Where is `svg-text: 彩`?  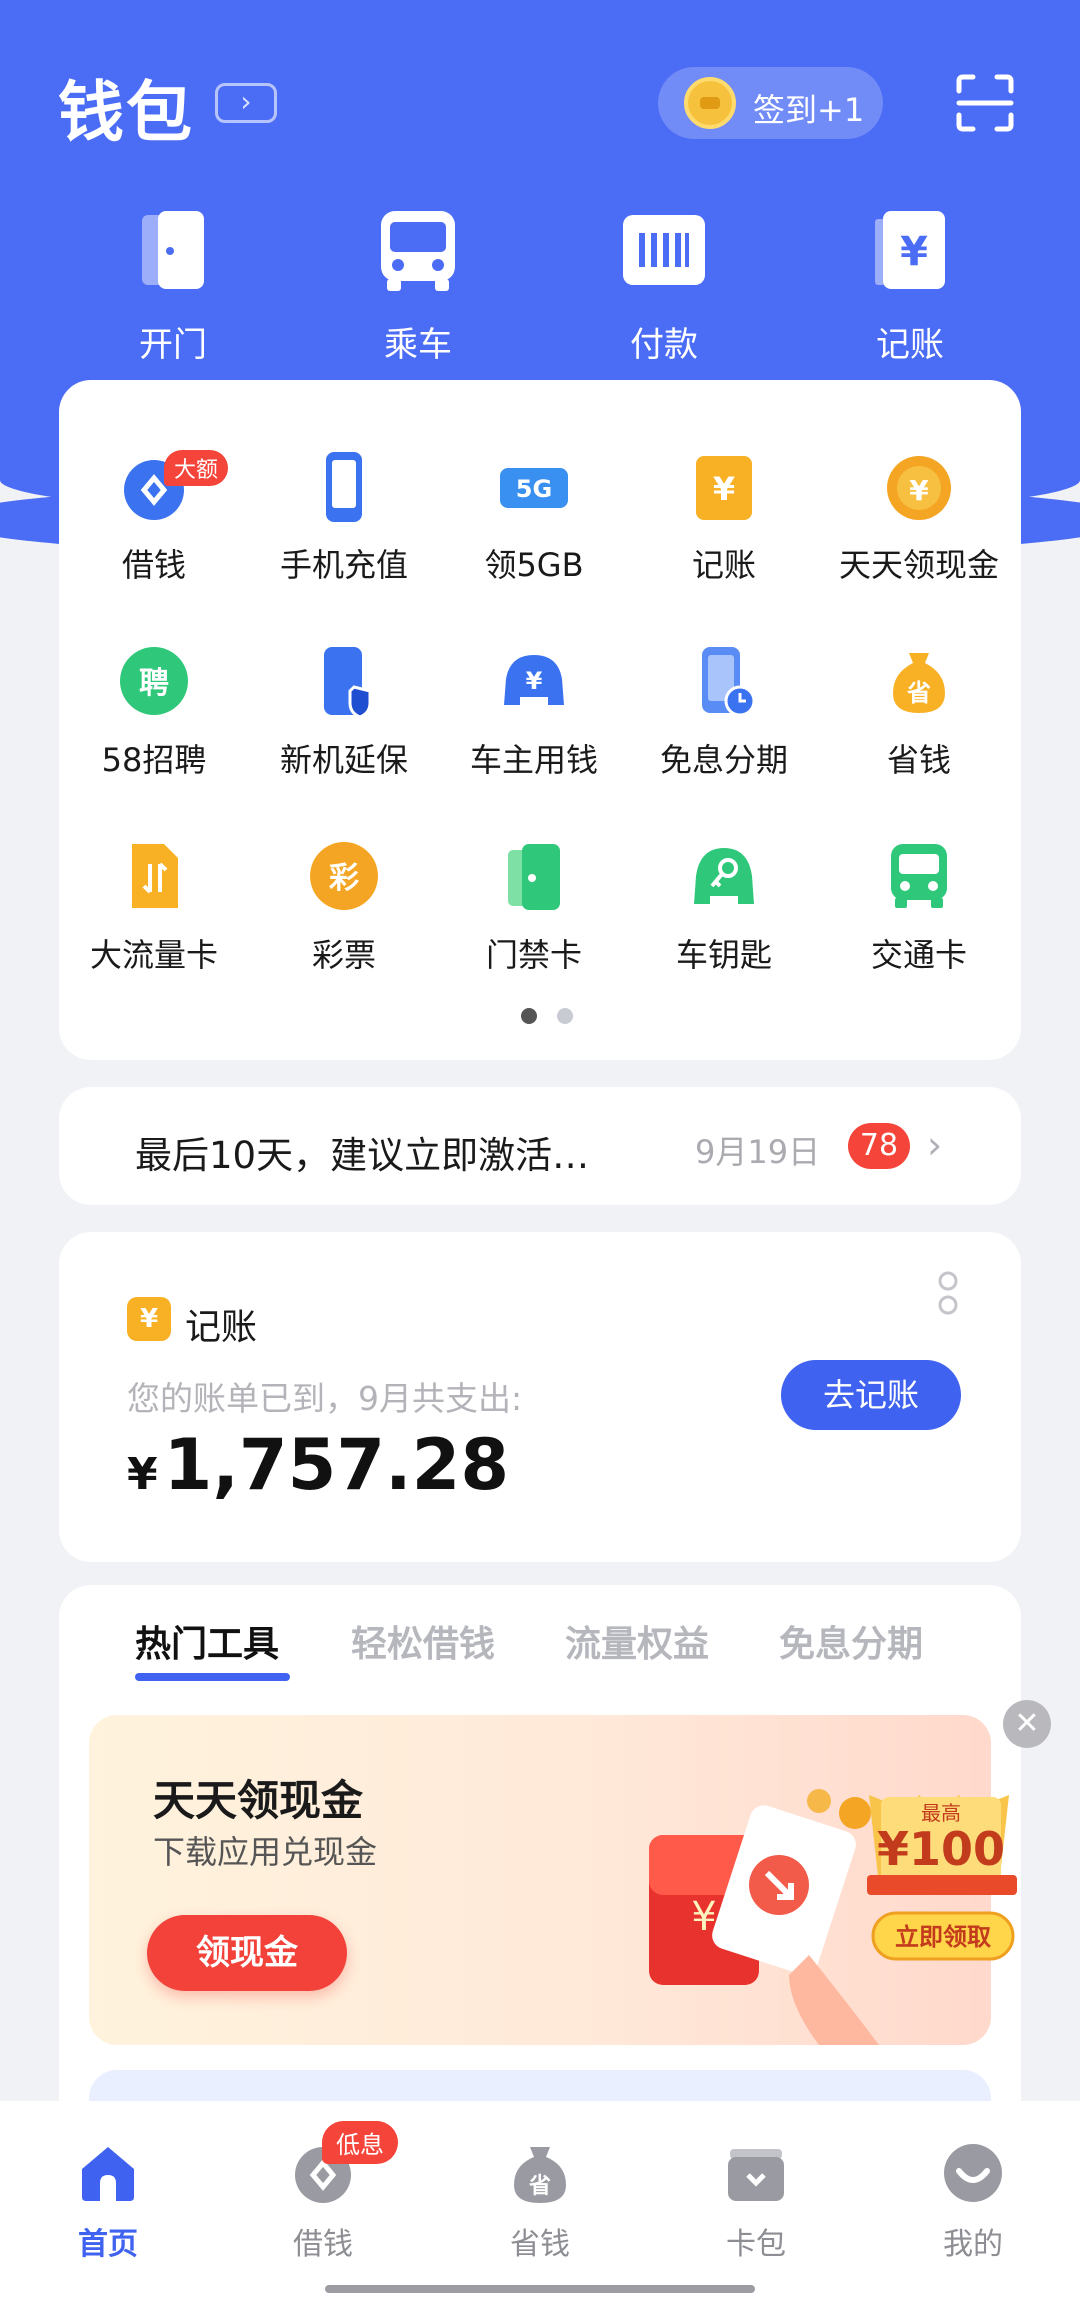
svg-text: 彩 is located at coordinates (344, 878).